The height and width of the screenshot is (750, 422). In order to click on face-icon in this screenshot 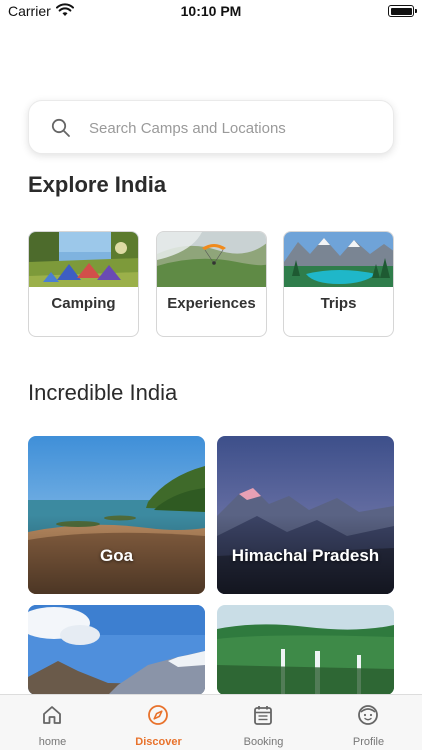, I will do `click(368, 715)`.